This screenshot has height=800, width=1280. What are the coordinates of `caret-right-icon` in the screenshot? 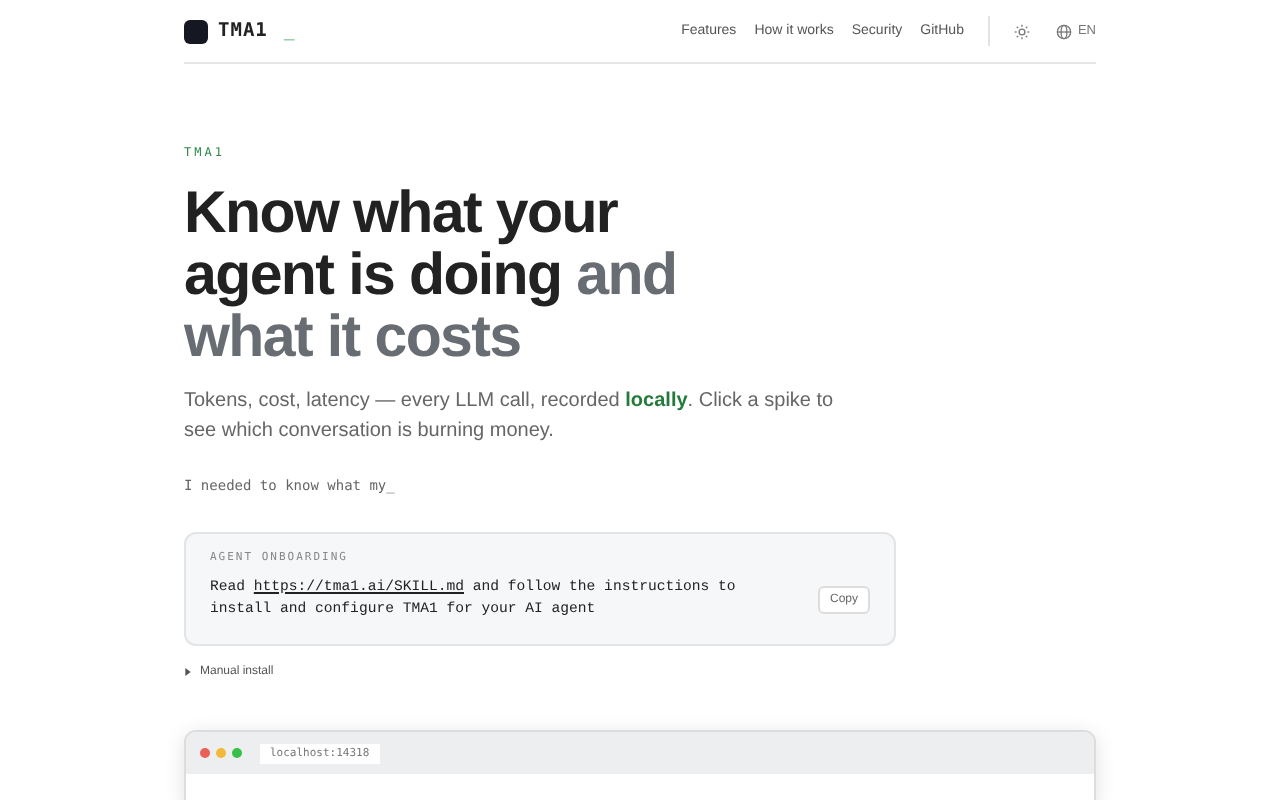 It's located at (188, 672).